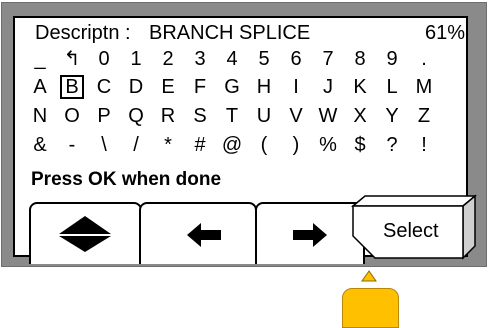  I want to click on up-down-arrows-icon, so click(85, 234).